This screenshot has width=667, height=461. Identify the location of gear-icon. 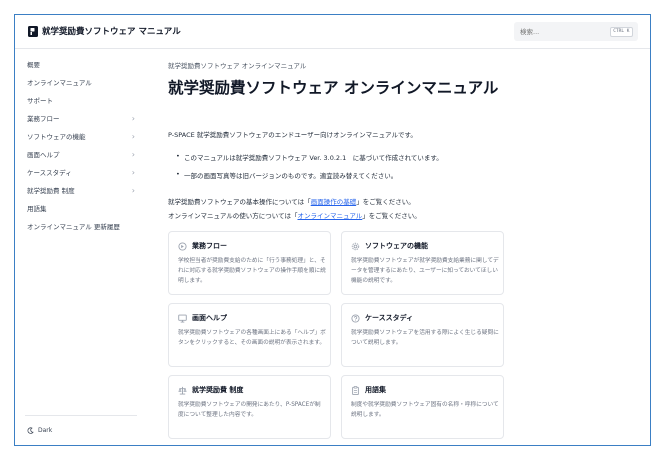
(355, 246).